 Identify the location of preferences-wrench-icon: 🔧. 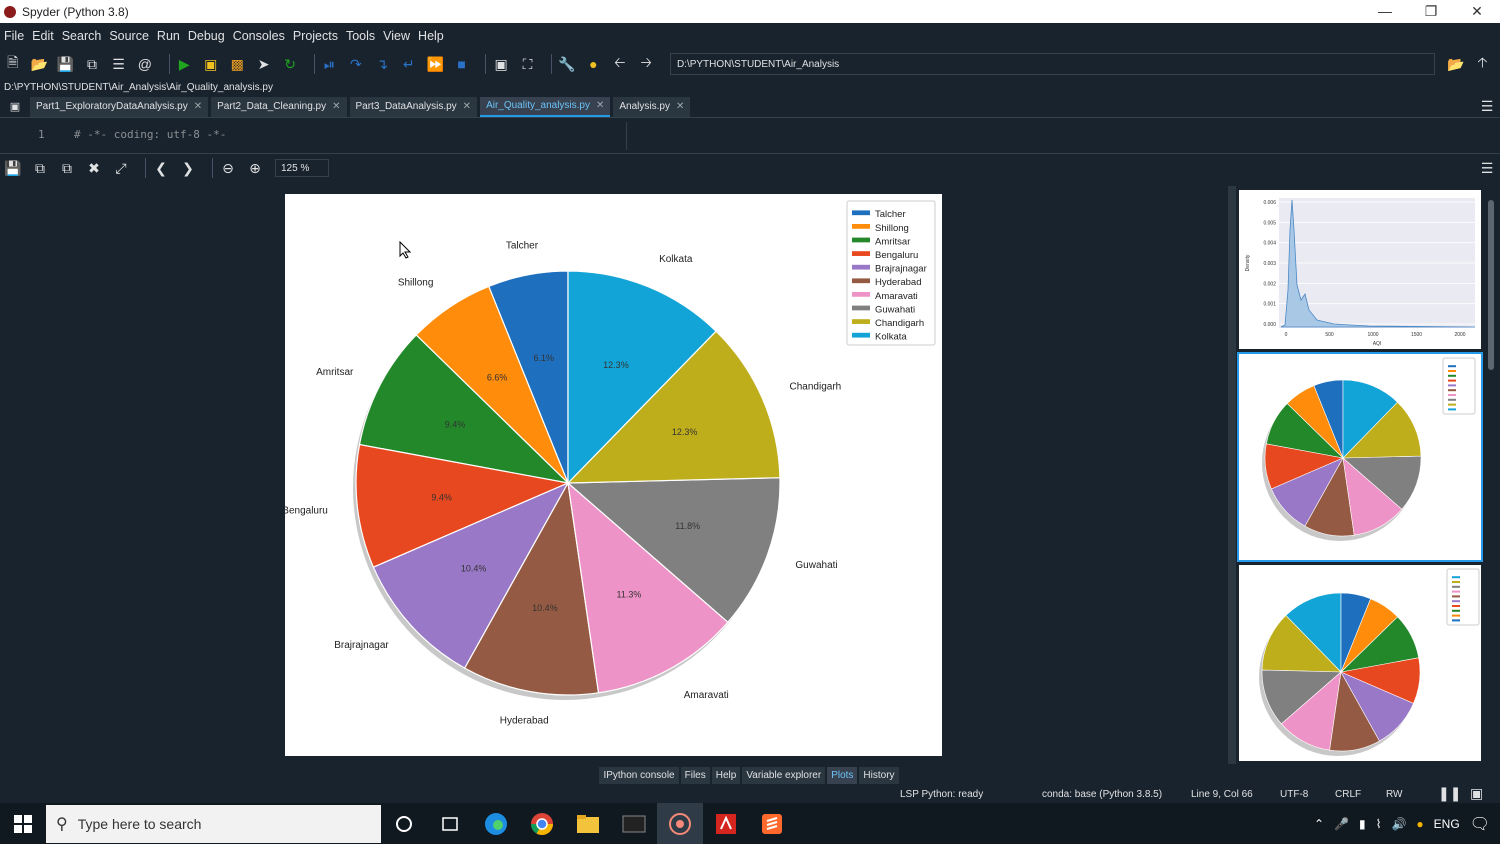
(566, 64).